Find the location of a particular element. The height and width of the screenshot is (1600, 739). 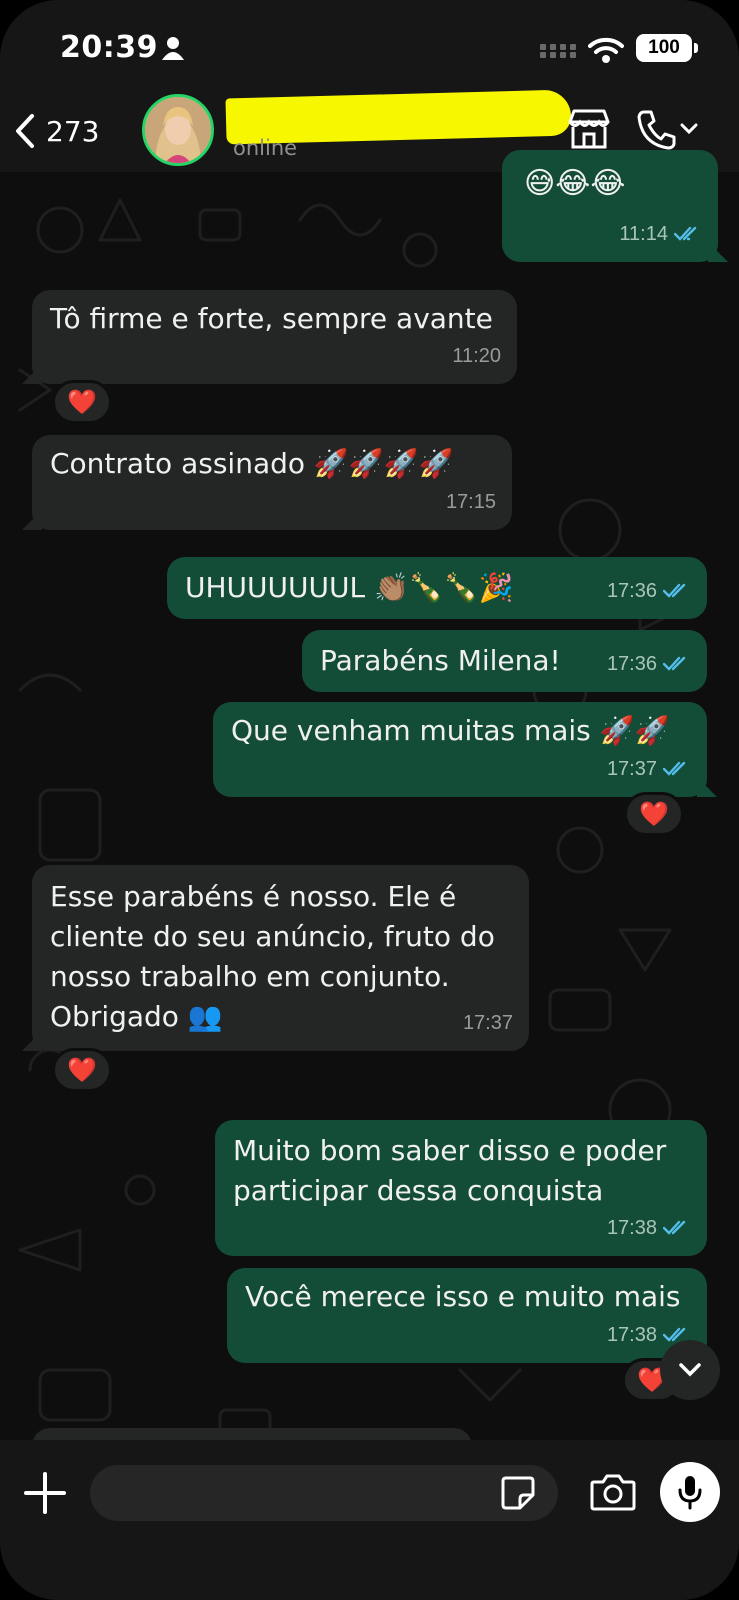

microphone-button is located at coordinates (690, 1492).